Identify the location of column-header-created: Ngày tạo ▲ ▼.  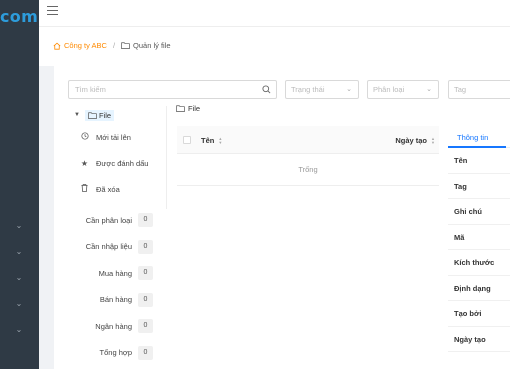
(415, 140).